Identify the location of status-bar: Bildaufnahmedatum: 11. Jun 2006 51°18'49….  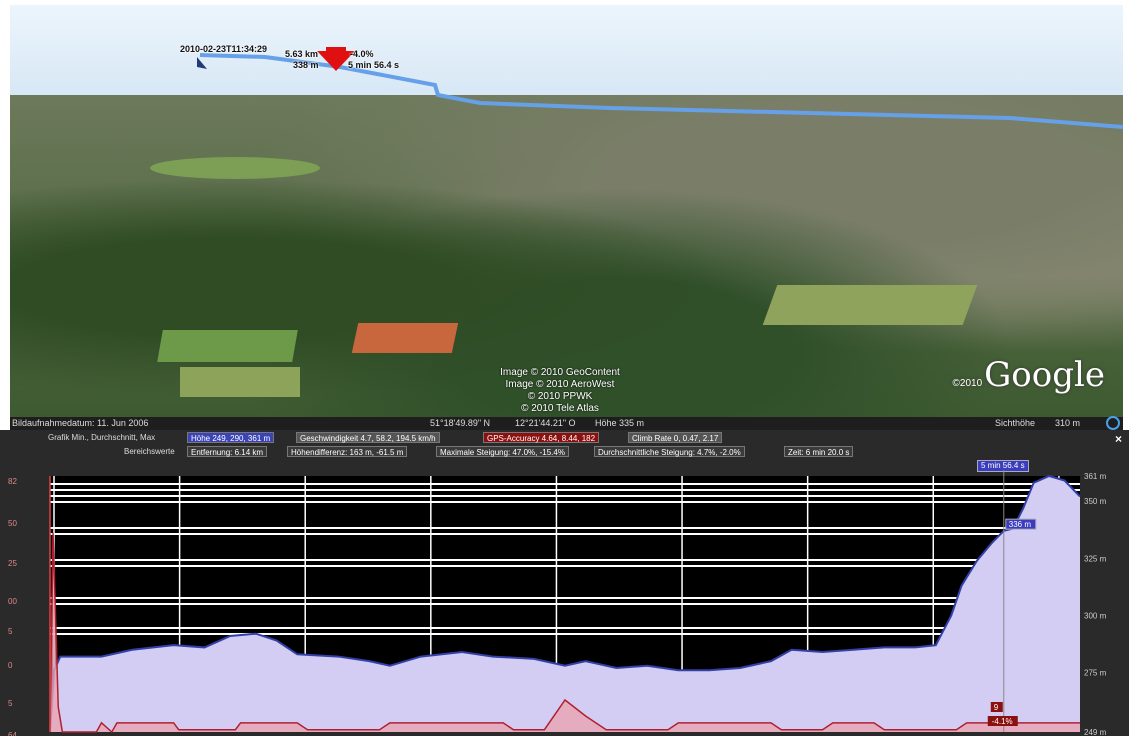
(566, 423).